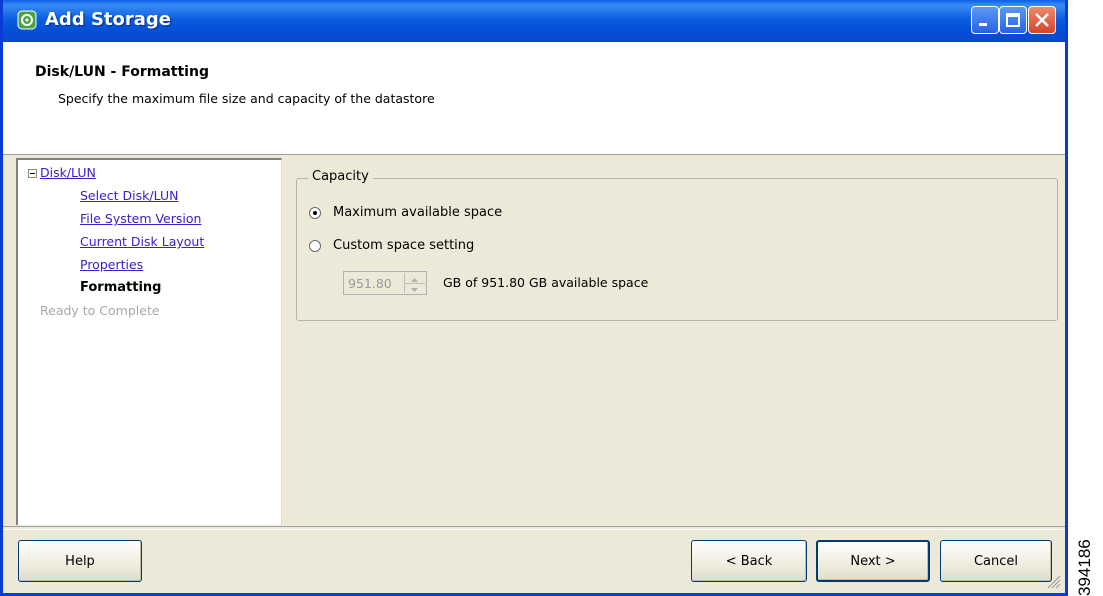 The width and height of the screenshot is (1103, 596). What do you see at coordinates (129, 195) in the screenshot?
I see `nav-item-select-disk-lun: Select Disk/LUN` at bounding box center [129, 195].